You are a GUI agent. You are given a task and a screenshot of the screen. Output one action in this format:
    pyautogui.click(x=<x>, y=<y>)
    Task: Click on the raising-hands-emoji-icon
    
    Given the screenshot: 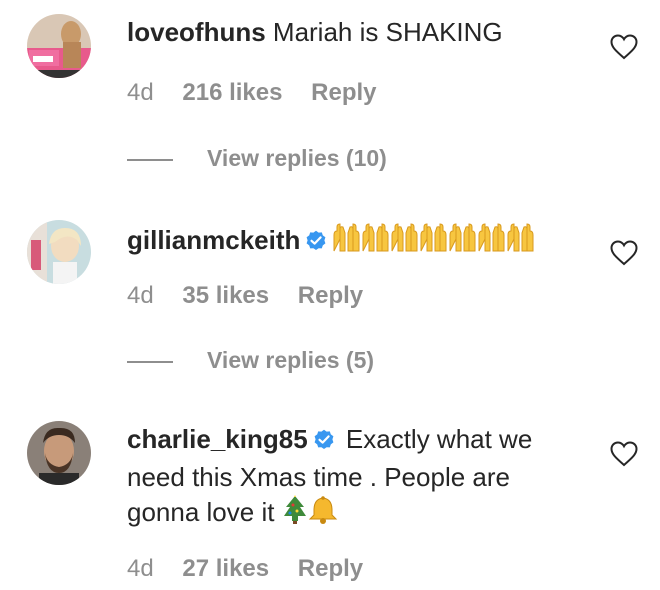 What is the action you would take?
    pyautogui.click(x=436, y=241)
    